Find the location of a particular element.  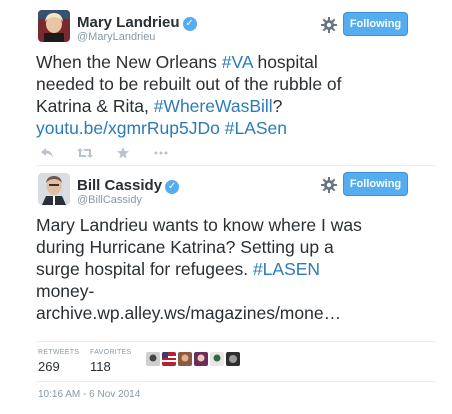

retweets-label: RETWEETS is located at coordinates (59, 352).